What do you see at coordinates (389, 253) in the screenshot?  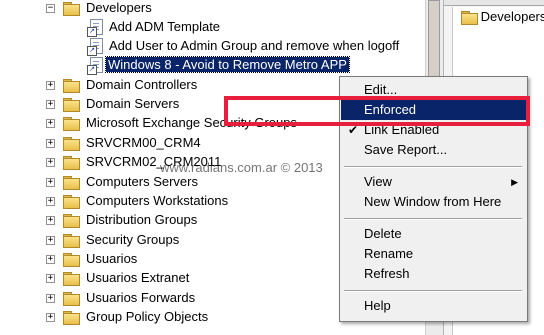 I see `menu-item-label: Rename` at bounding box center [389, 253].